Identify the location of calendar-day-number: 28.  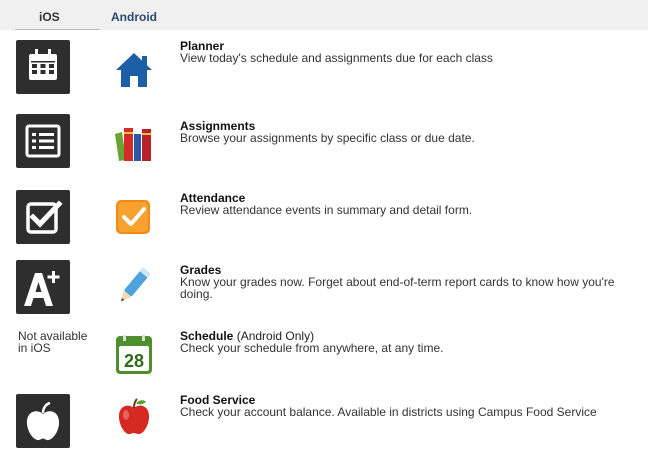
(134, 361).